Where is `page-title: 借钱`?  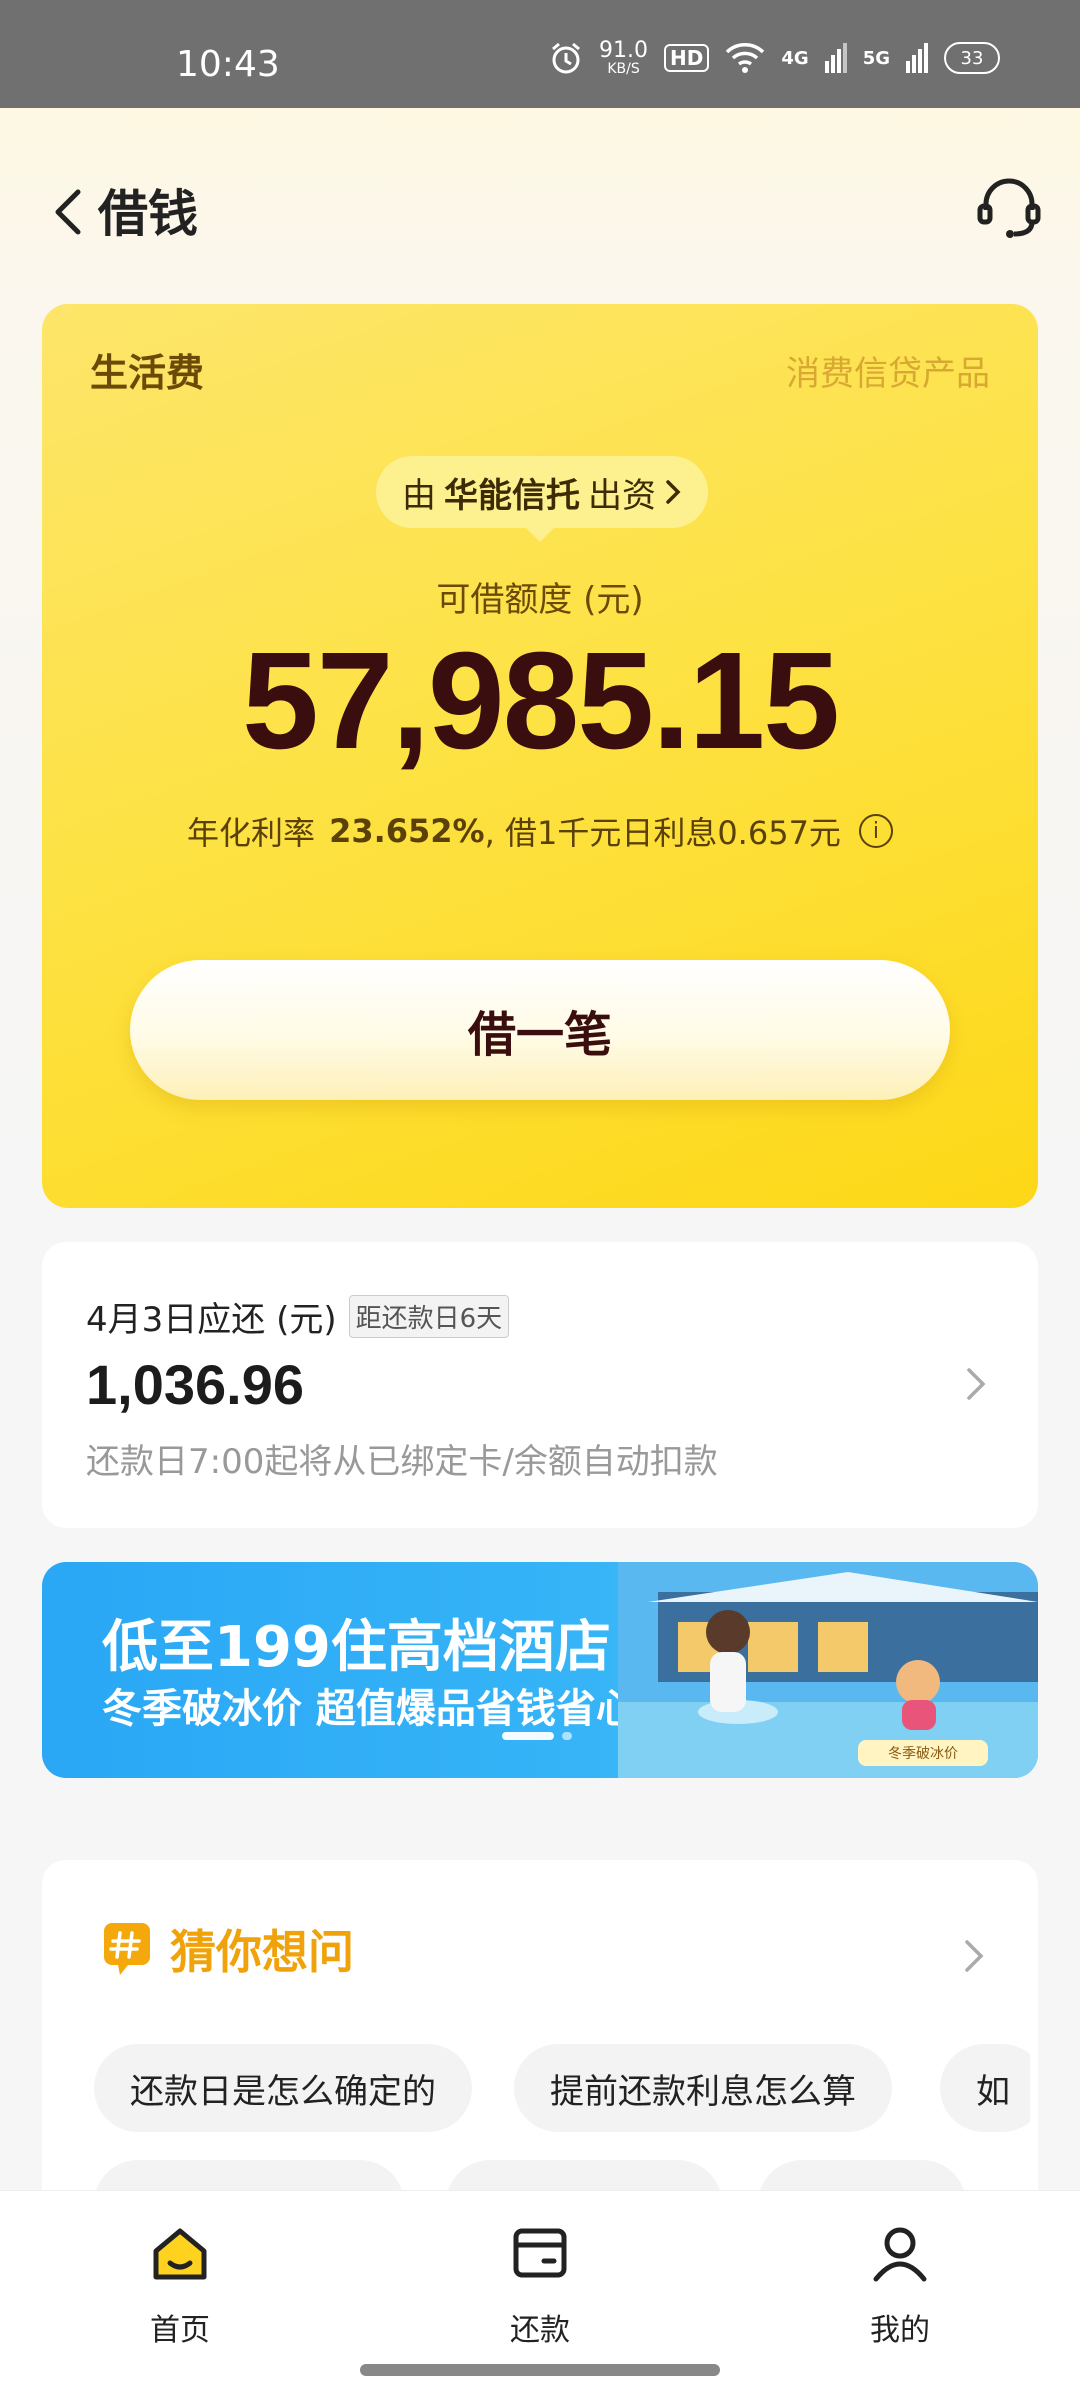
page-title: 借钱 is located at coordinates (148, 214).